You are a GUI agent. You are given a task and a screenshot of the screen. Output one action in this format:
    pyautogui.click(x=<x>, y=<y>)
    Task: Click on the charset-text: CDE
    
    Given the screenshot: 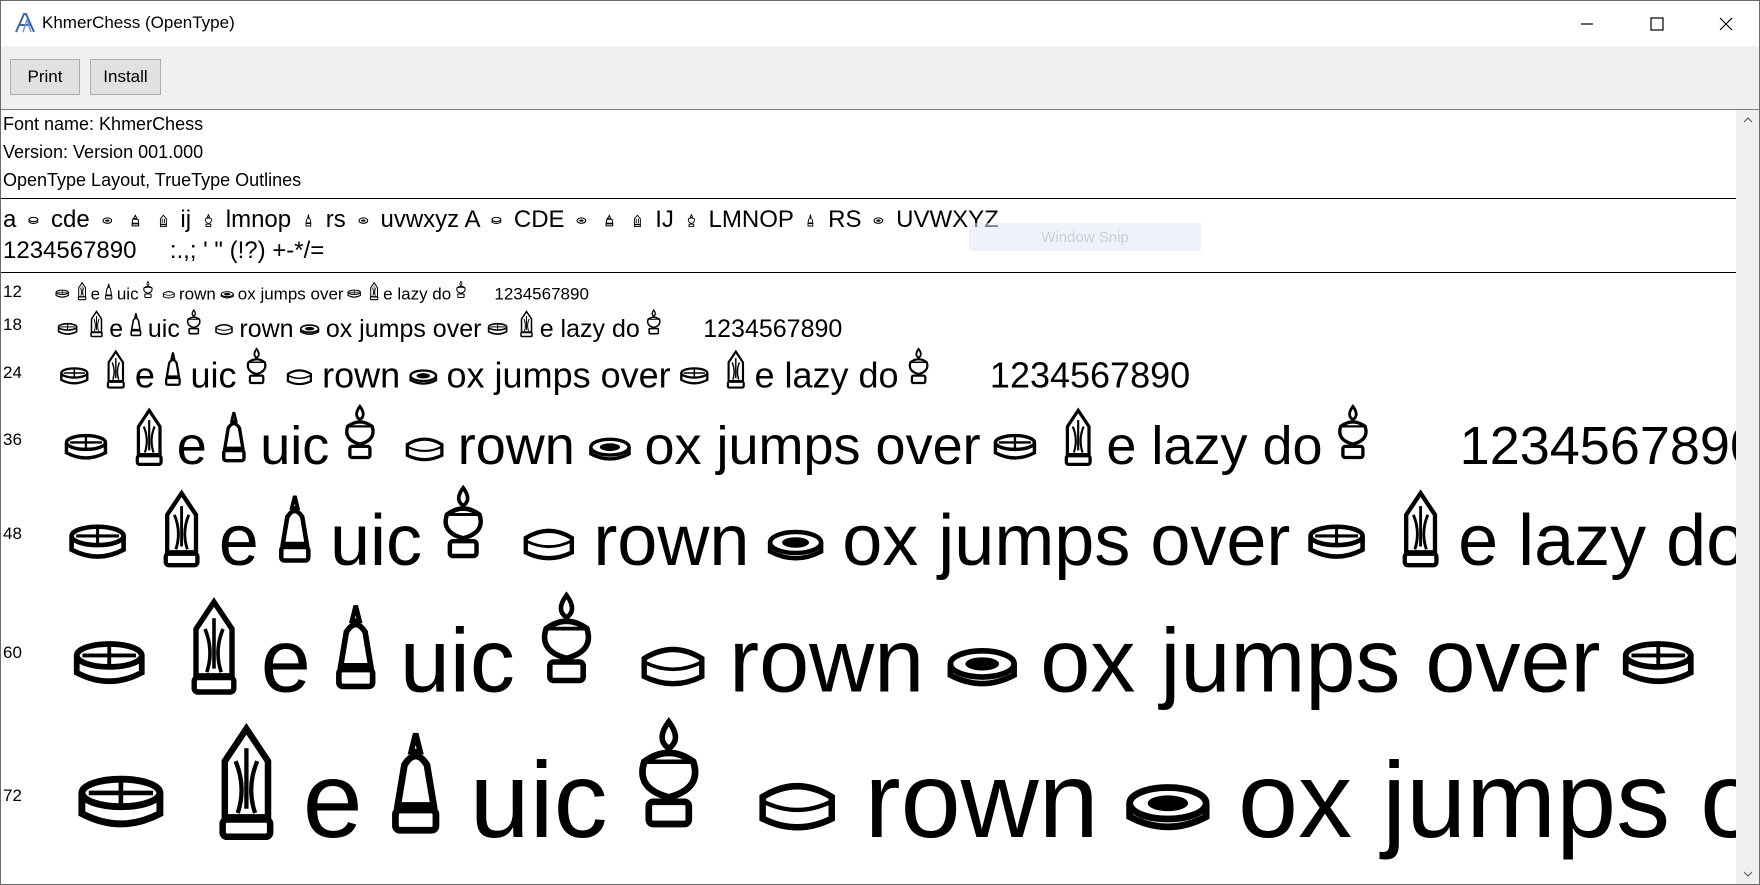 What is the action you would take?
    pyautogui.click(x=539, y=219)
    